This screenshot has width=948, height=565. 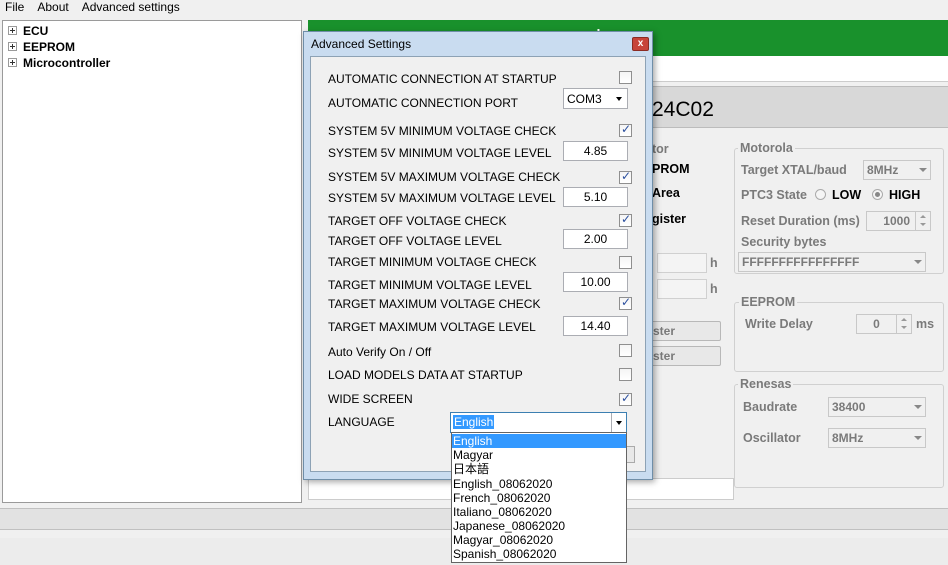 I want to click on language-option: Italiano_08062020, so click(x=539, y=512).